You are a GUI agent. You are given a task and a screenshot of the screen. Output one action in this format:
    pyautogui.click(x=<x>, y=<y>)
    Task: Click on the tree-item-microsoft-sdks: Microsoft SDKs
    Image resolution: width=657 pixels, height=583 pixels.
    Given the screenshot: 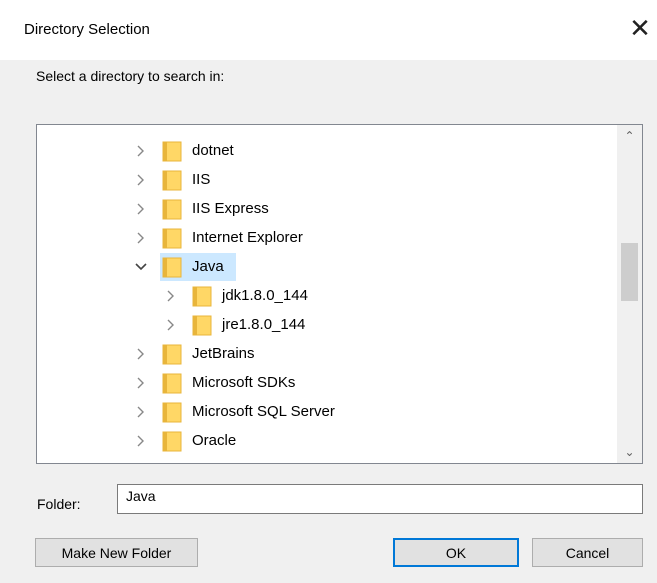 What is the action you would take?
    pyautogui.click(x=327, y=383)
    